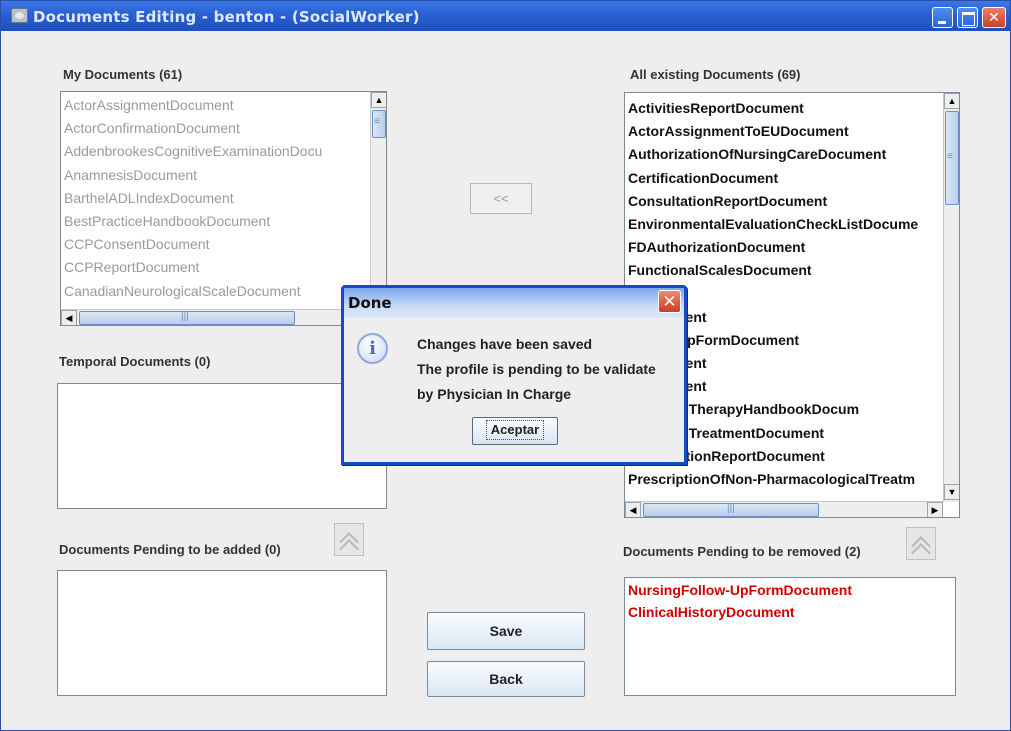  Describe the element at coordinates (193, 244) in the screenshot. I see `my-documents-list-item: CCPConsentDocument` at that location.